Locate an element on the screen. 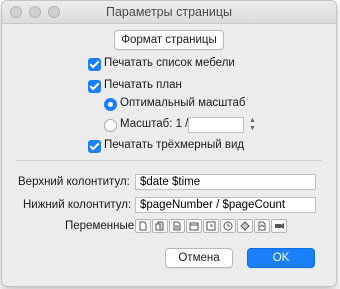  level-icon is located at coordinates (245, 226).